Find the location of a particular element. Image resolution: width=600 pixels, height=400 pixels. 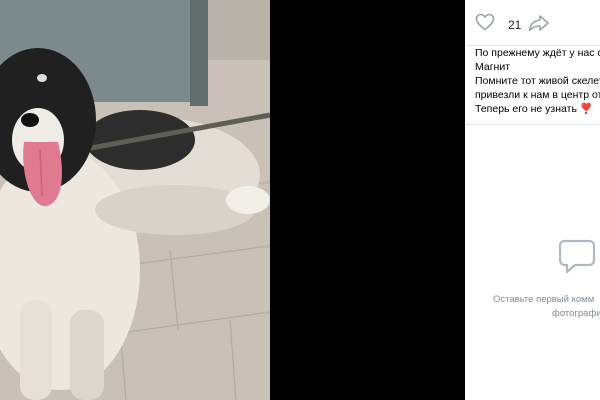

post-actions: 21 is located at coordinates (532, 22).